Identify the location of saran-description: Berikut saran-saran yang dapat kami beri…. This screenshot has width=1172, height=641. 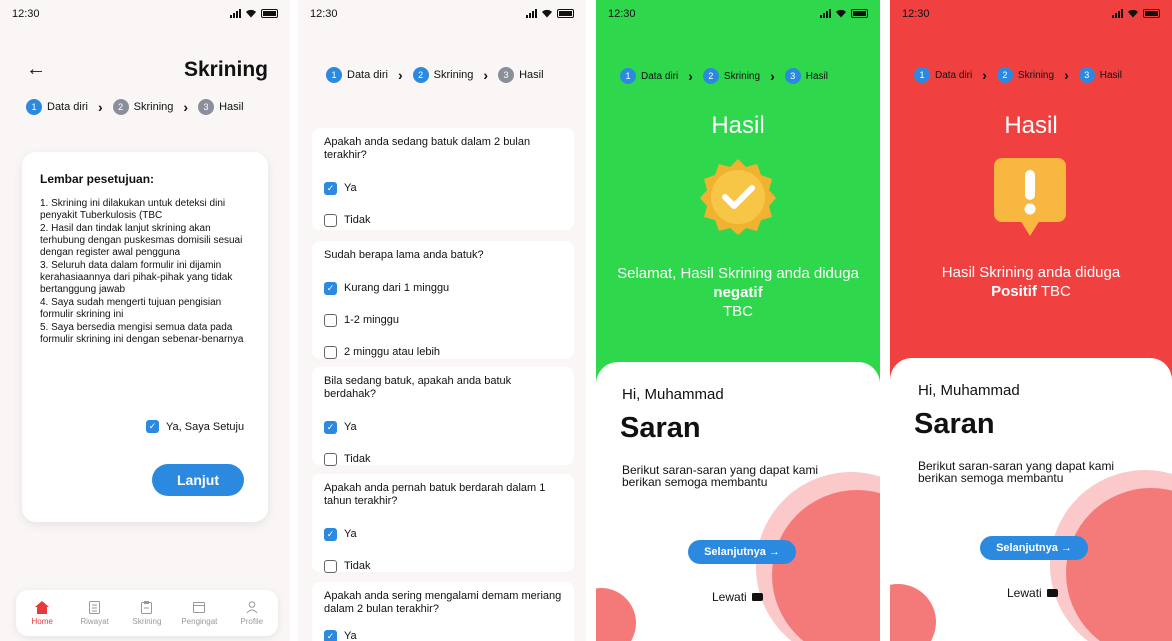
(1016, 472).